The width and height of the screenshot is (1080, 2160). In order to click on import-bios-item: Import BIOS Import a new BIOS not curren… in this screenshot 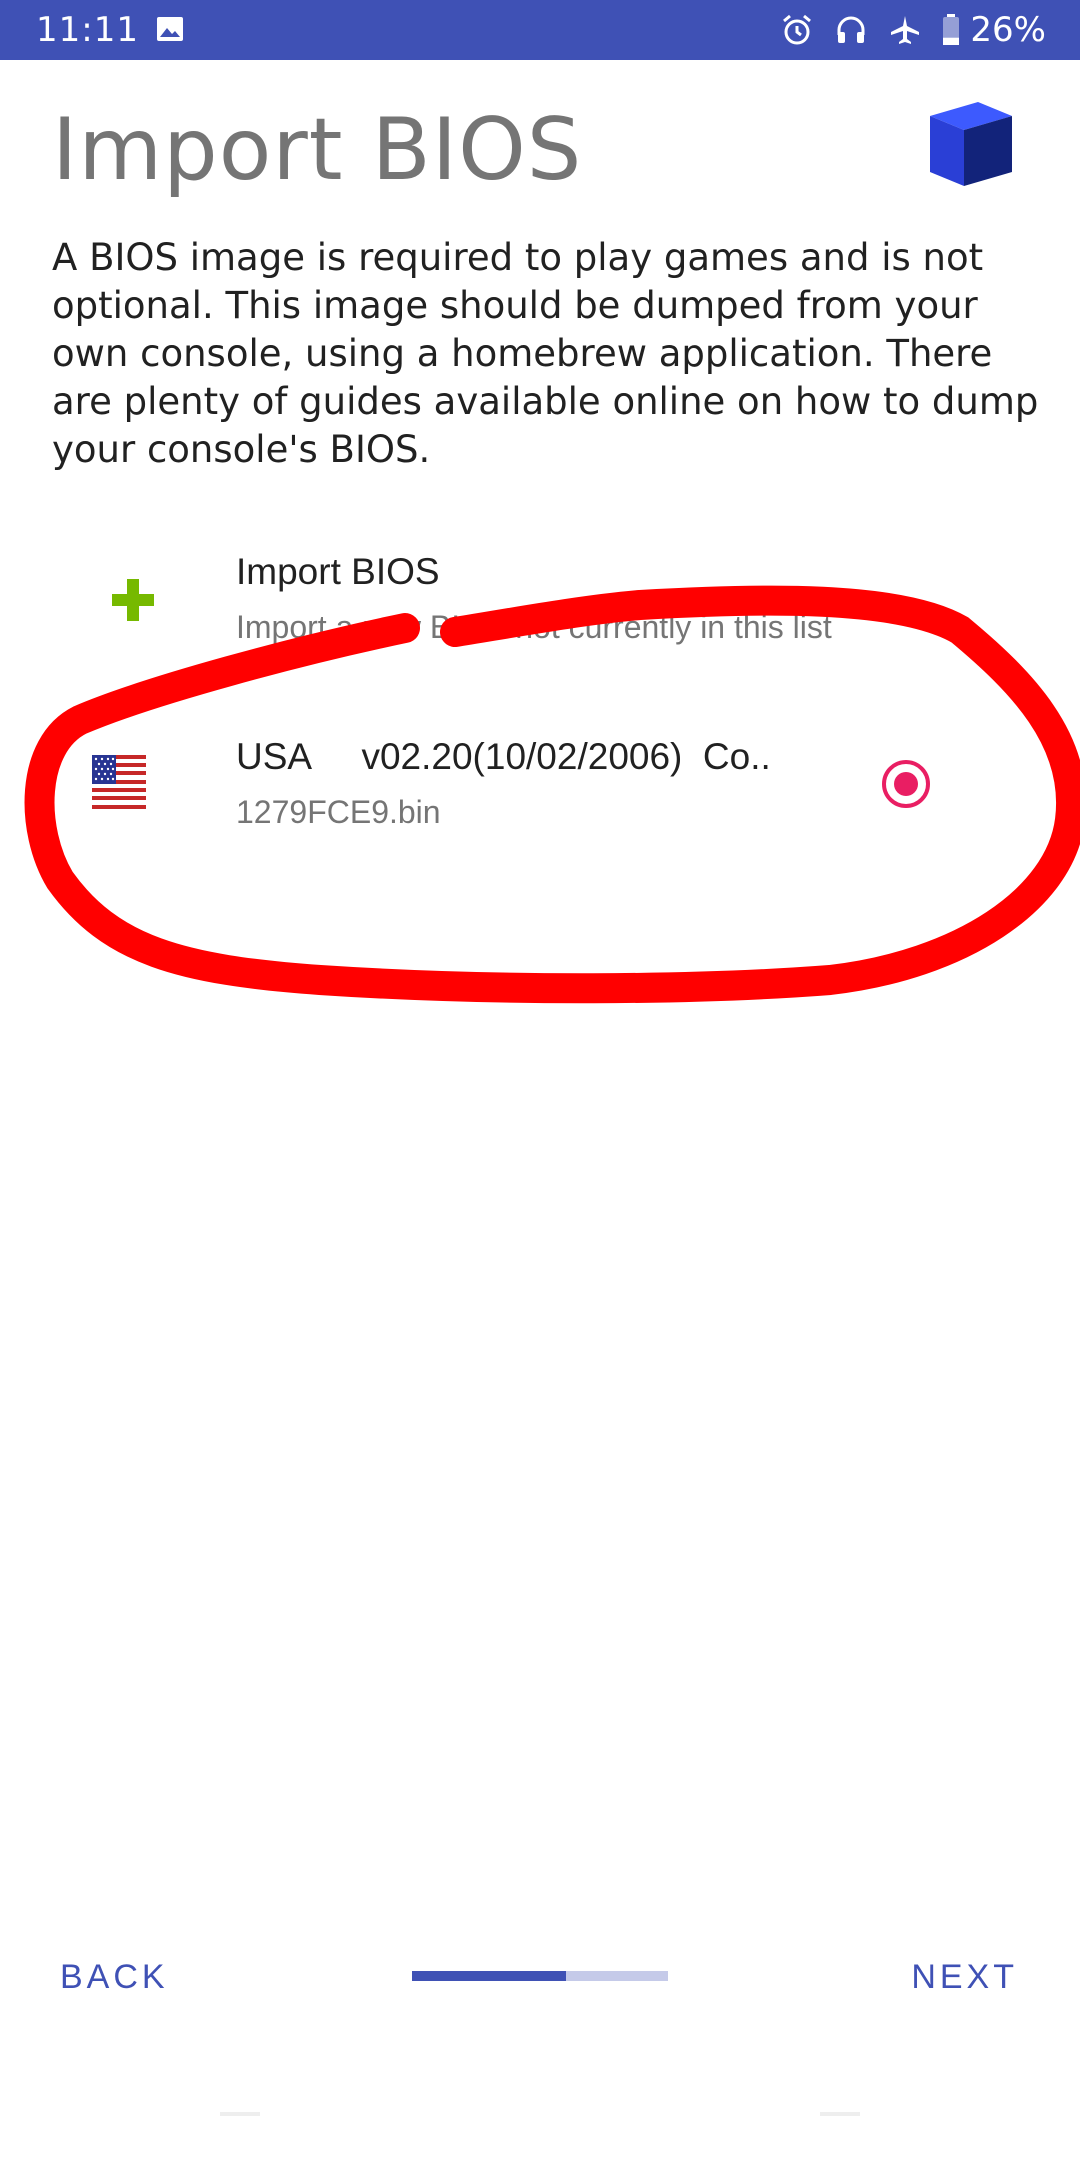, I will do `click(540, 600)`.